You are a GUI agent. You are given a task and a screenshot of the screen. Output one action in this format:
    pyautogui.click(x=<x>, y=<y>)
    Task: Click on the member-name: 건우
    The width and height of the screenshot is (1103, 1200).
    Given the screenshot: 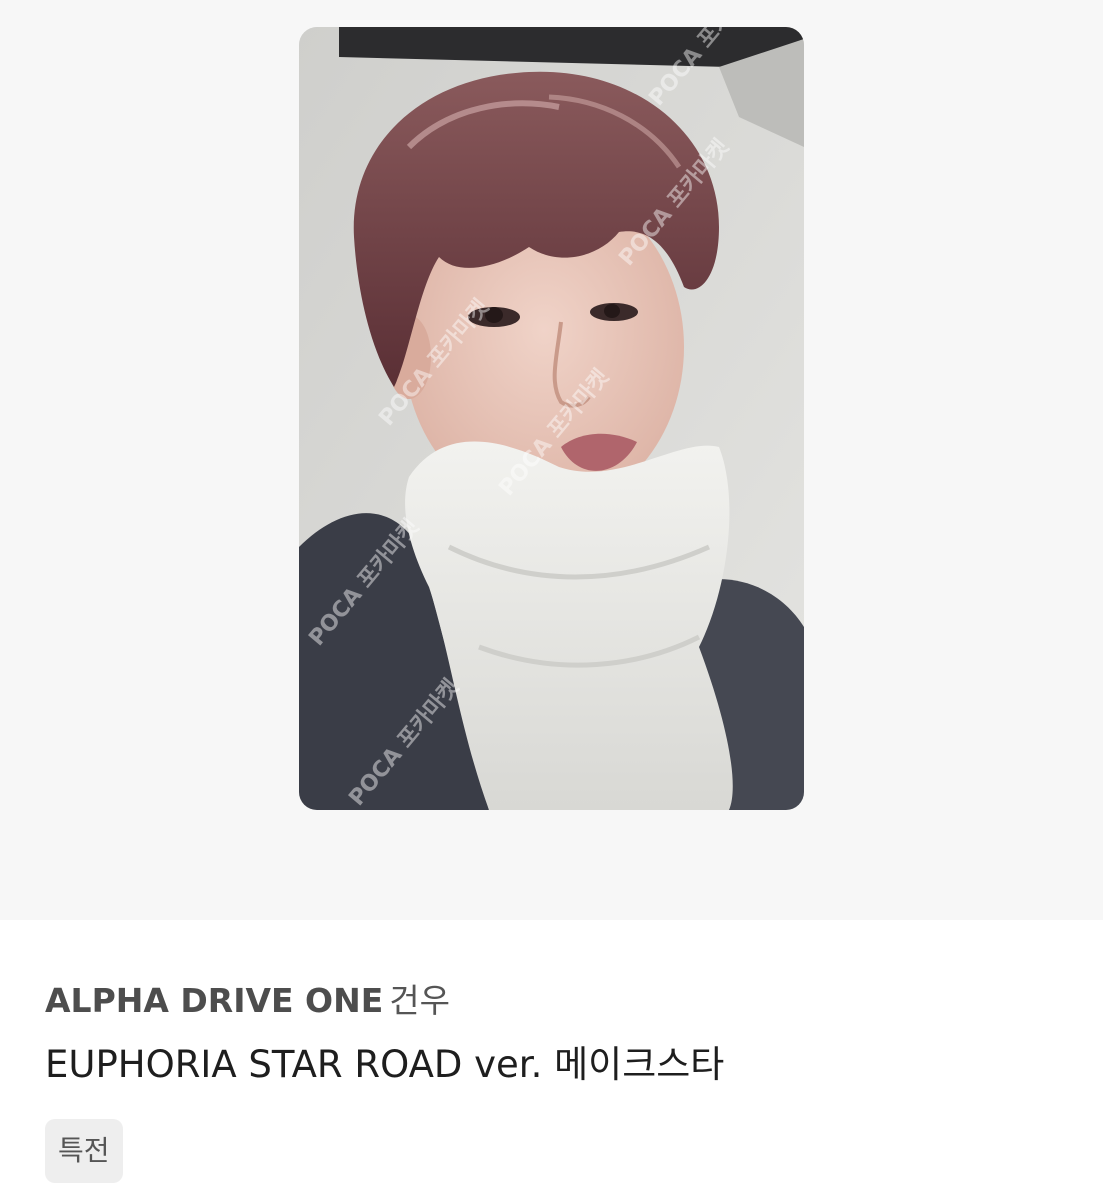 What is the action you would take?
    pyautogui.click(x=419, y=1000)
    